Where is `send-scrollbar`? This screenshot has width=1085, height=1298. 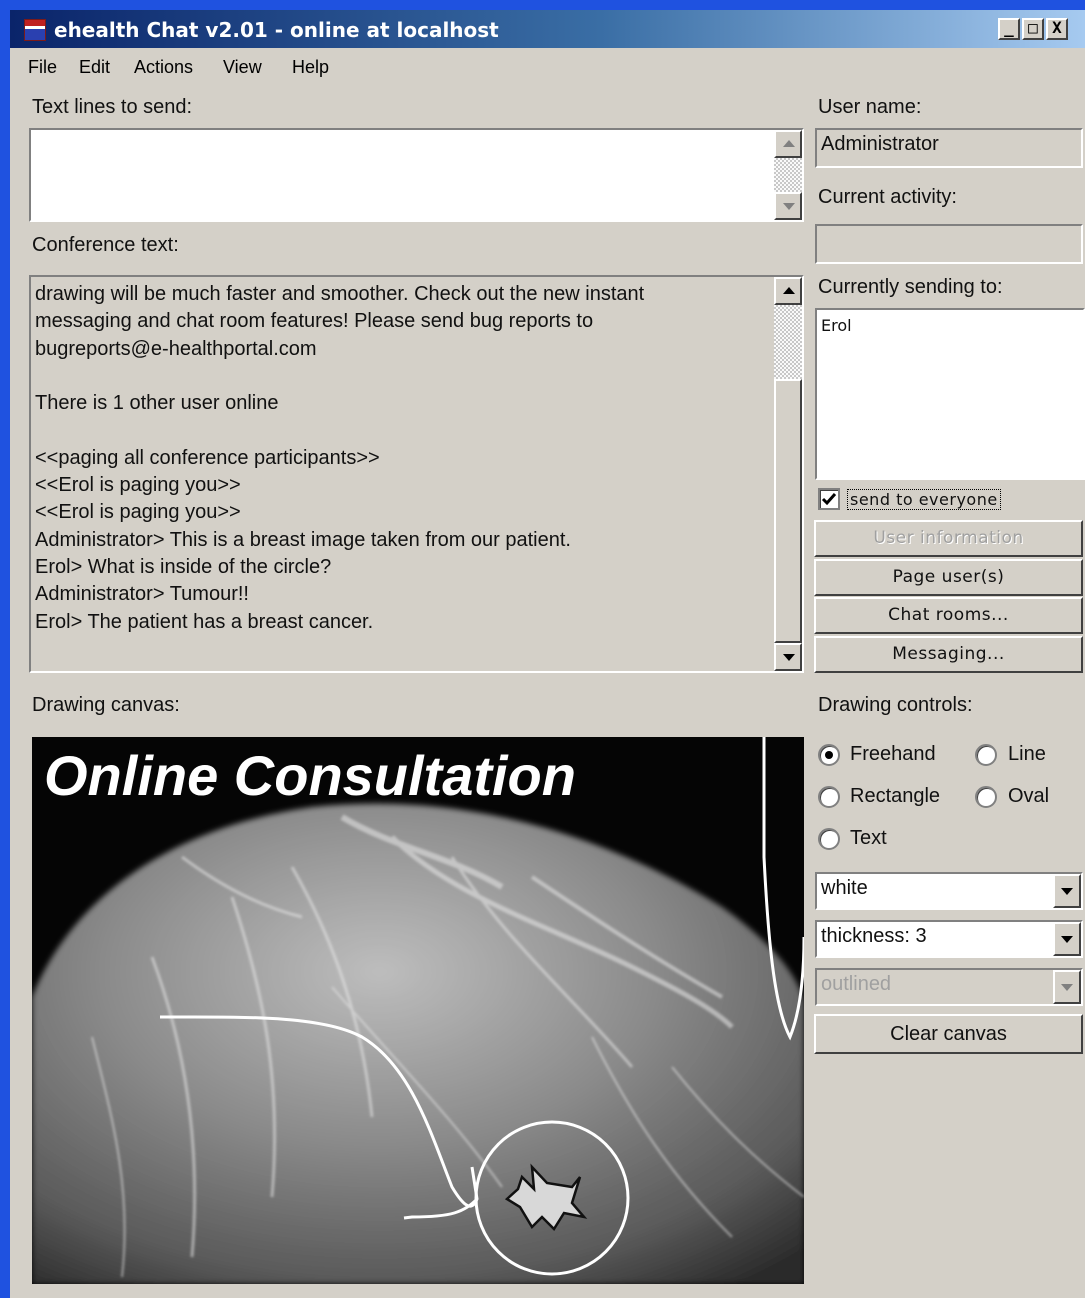
send-scrollbar is located at coordinates (788, 175).